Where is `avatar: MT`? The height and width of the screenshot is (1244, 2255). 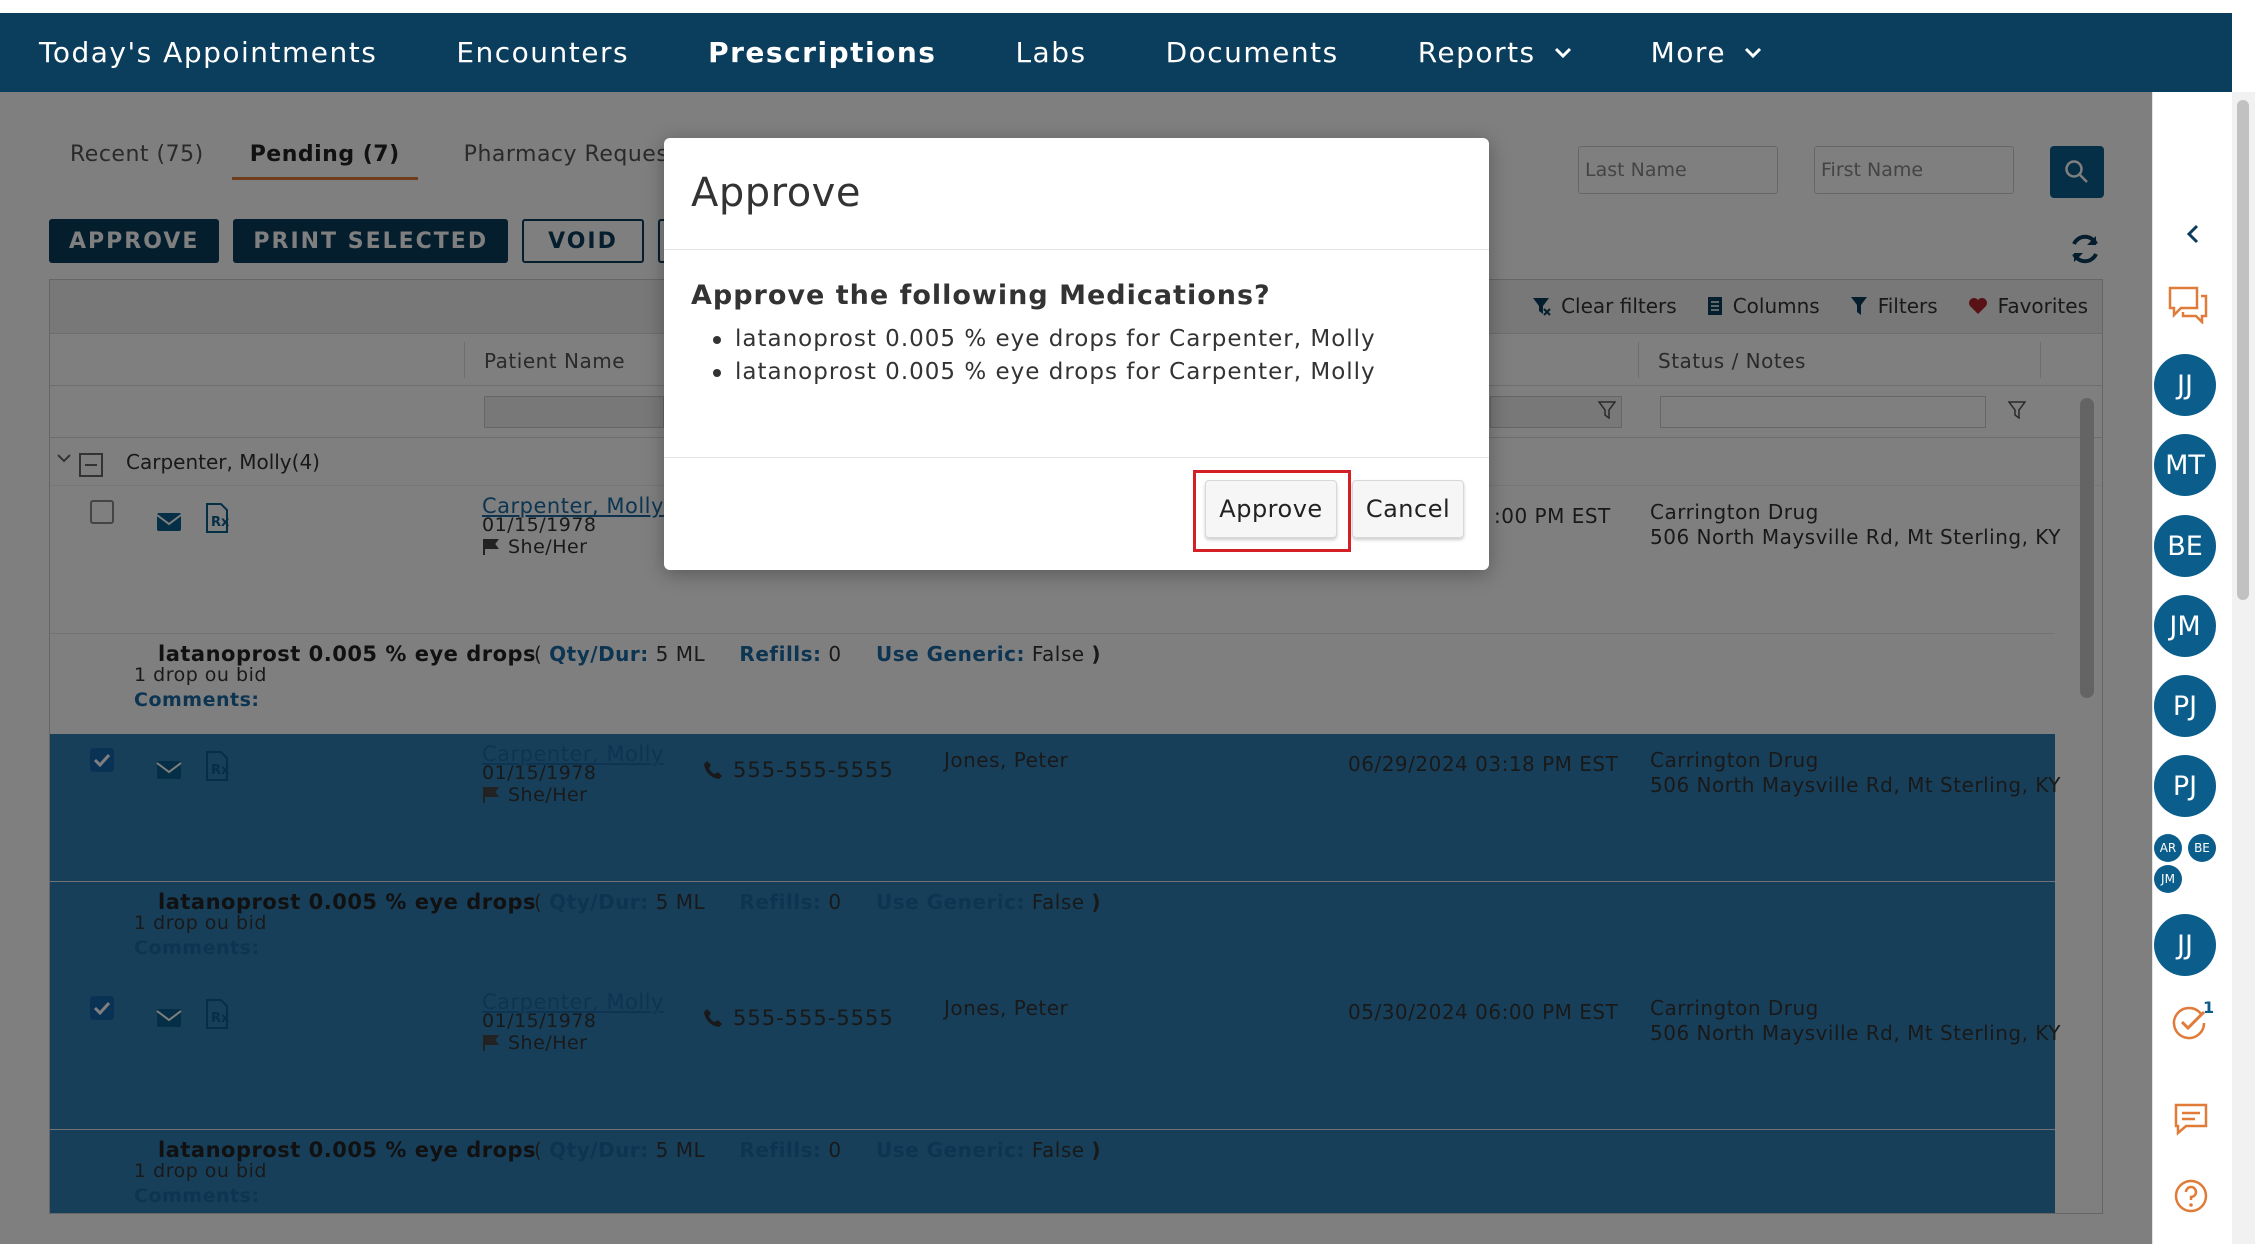 avatar: MT is located at coordinates (2185, 465).